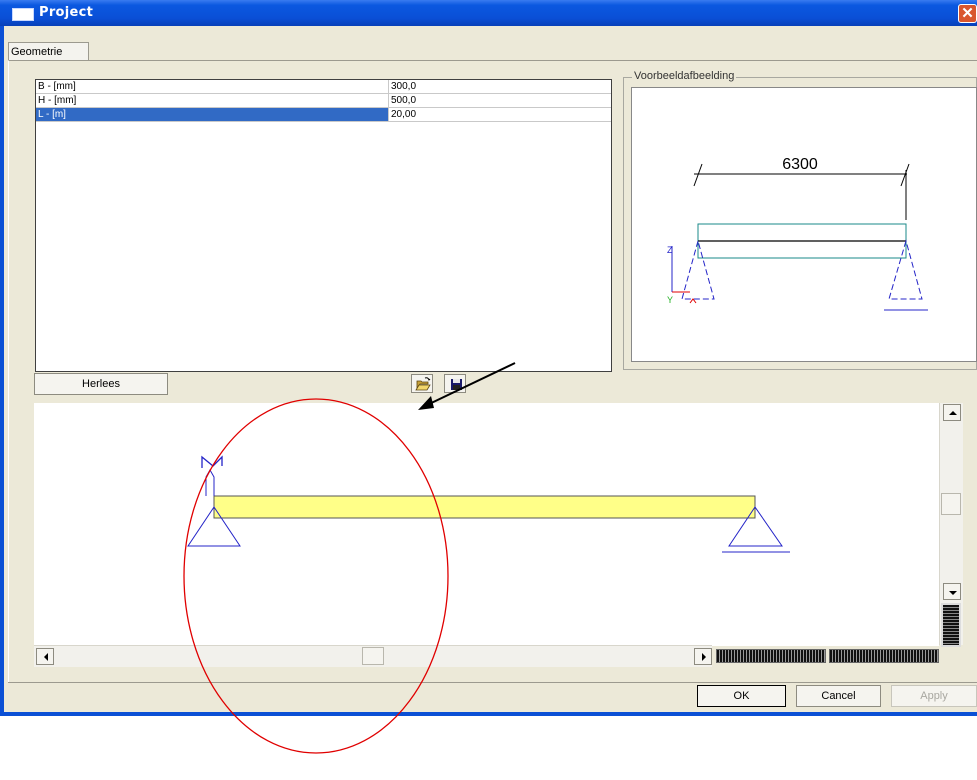  I want to click on dimension-text: 6300, so click(800, 164).